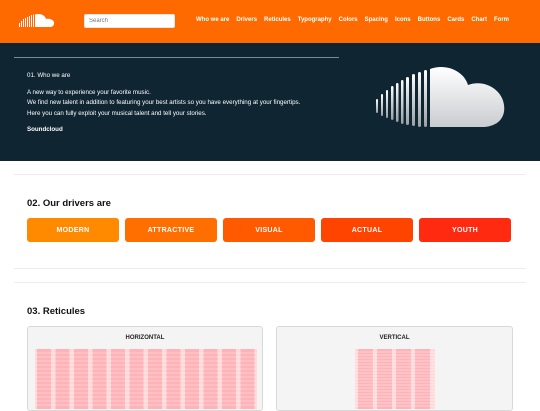 This screenshot has width=540, height=411. What do you see at coordinates (403, 20) in the screenshot?
I see `nav-icons: Icons` at bounding box center [403, 20].